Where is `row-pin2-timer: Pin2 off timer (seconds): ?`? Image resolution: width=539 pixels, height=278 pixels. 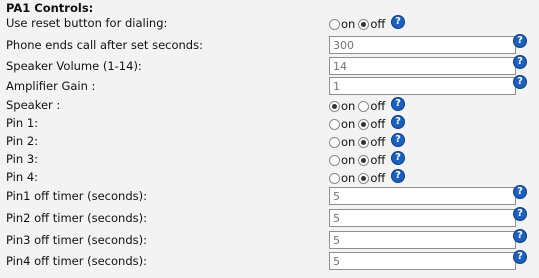 row-pin2-timer: Pin2 off timer (seconds): ? is located at coordinates (269, 217).